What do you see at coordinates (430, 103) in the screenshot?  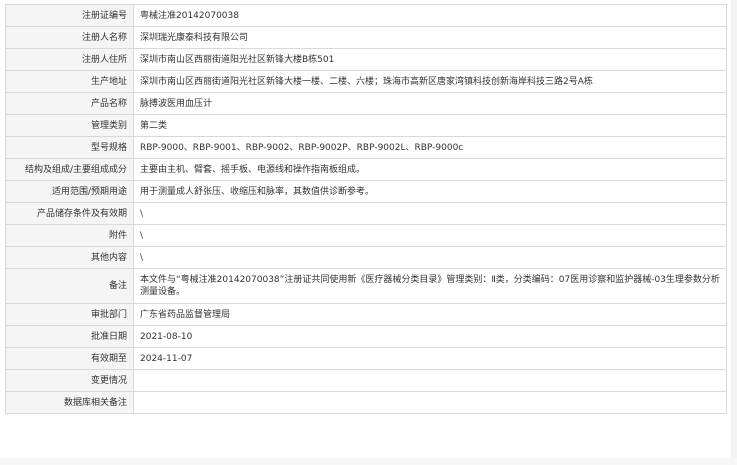 I see `value-product-name: 脉搏波医用血压计` at bounding box center [430, 103].